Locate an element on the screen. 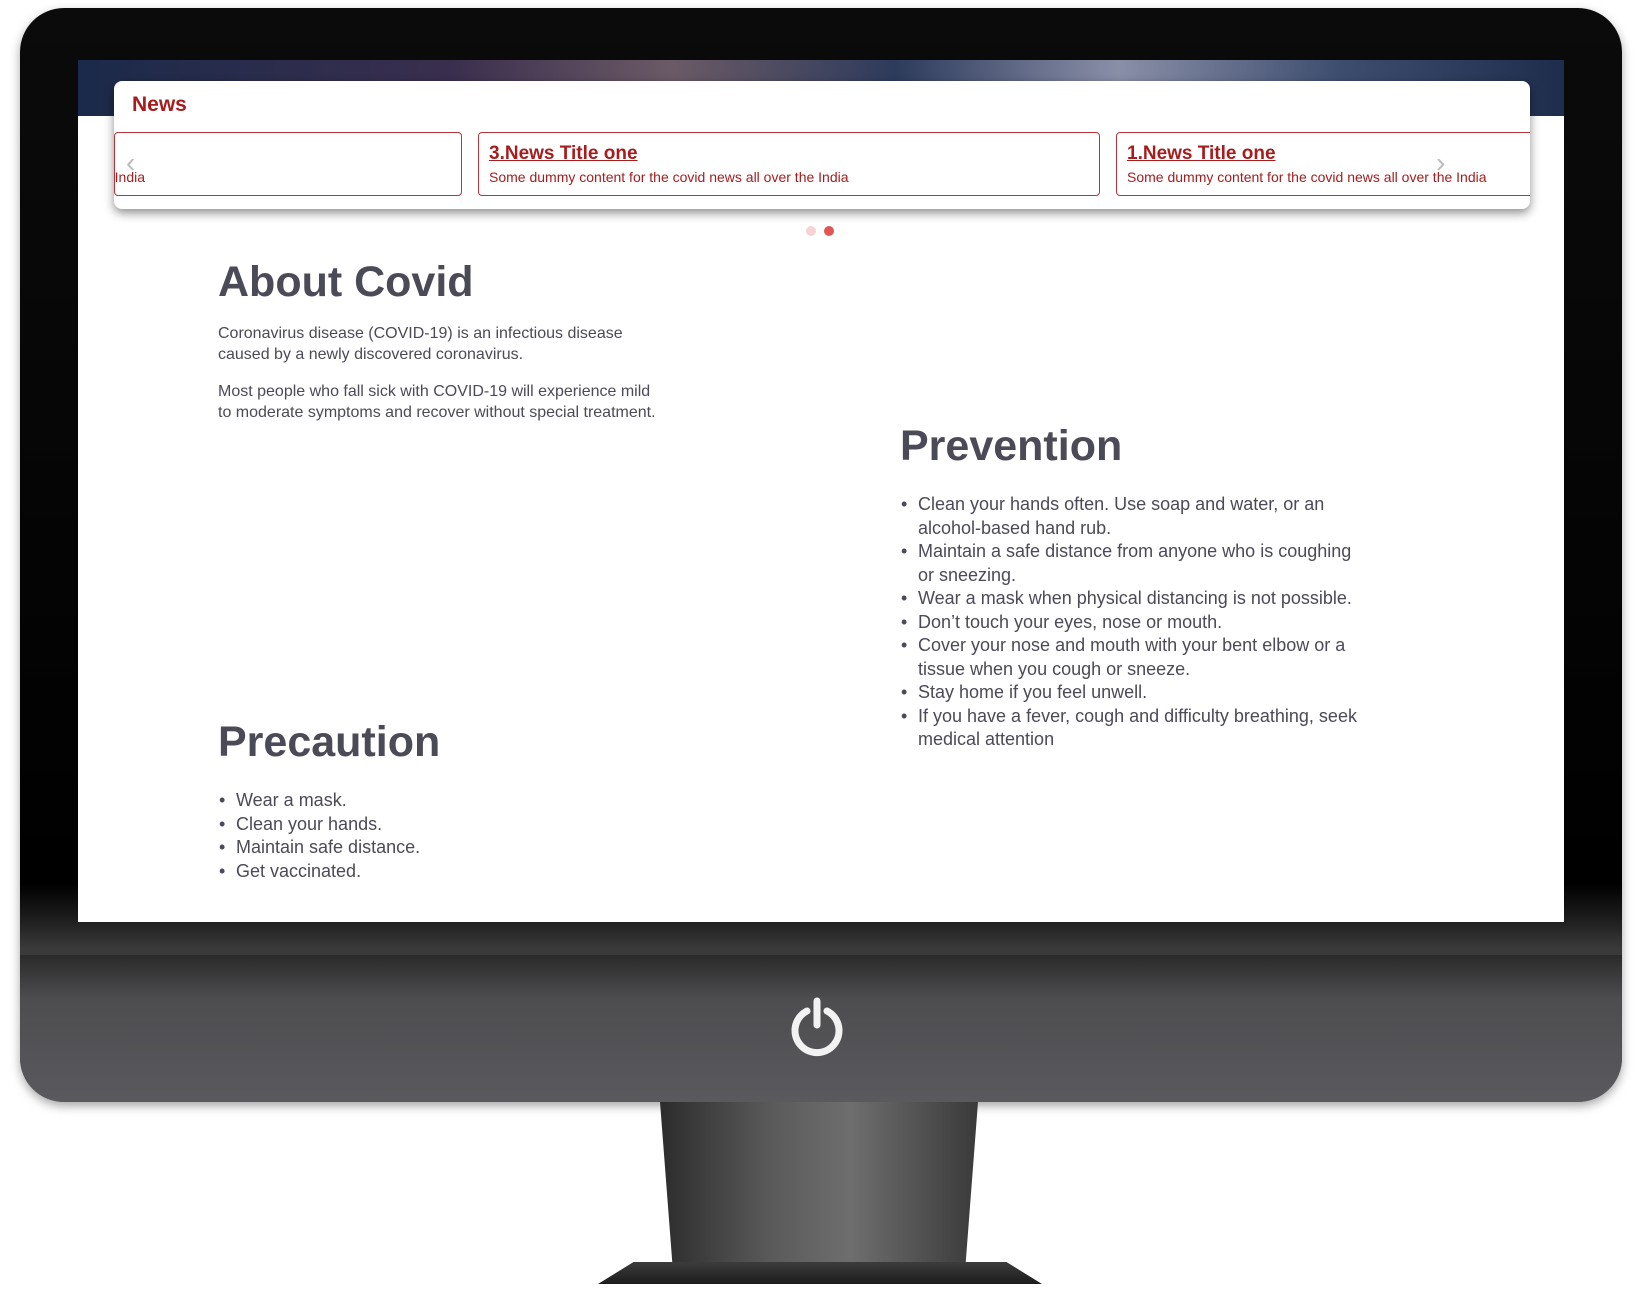 The width and height of the screenshot is (1638, 1290). about-title: About Covid is located at coordinates (346, 282).